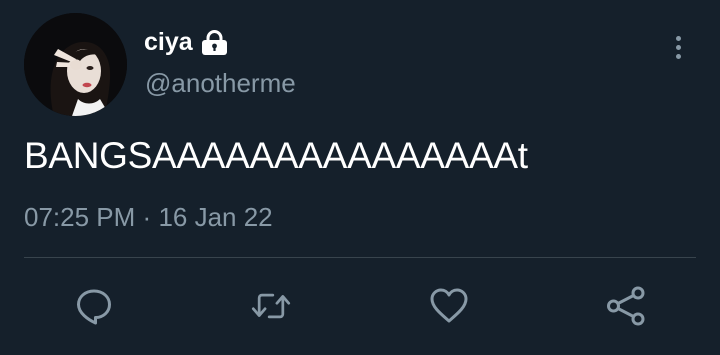 Image resolution: width=720 pixels, height=355 pixels. I want to click on tweet-text: BANGSAAAAAAAAAAAAAAAt, so click(276, 155).